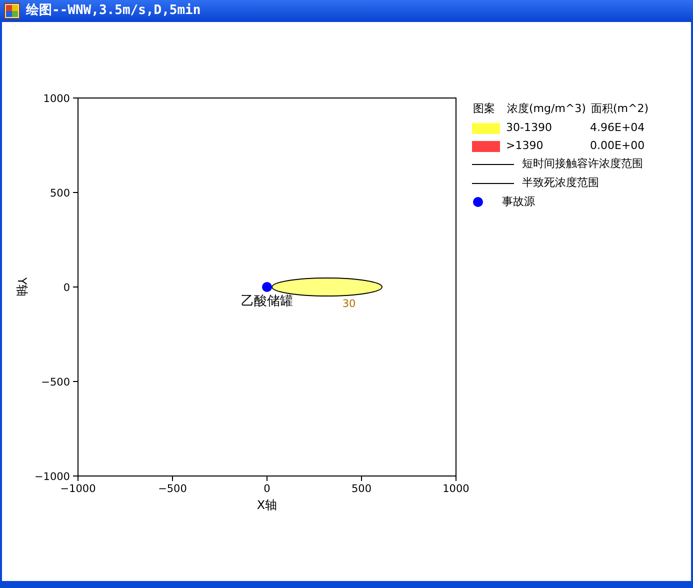 This screenshot has width=693, height=588. I want to click on legend-header: 图案, so click(484, 109).